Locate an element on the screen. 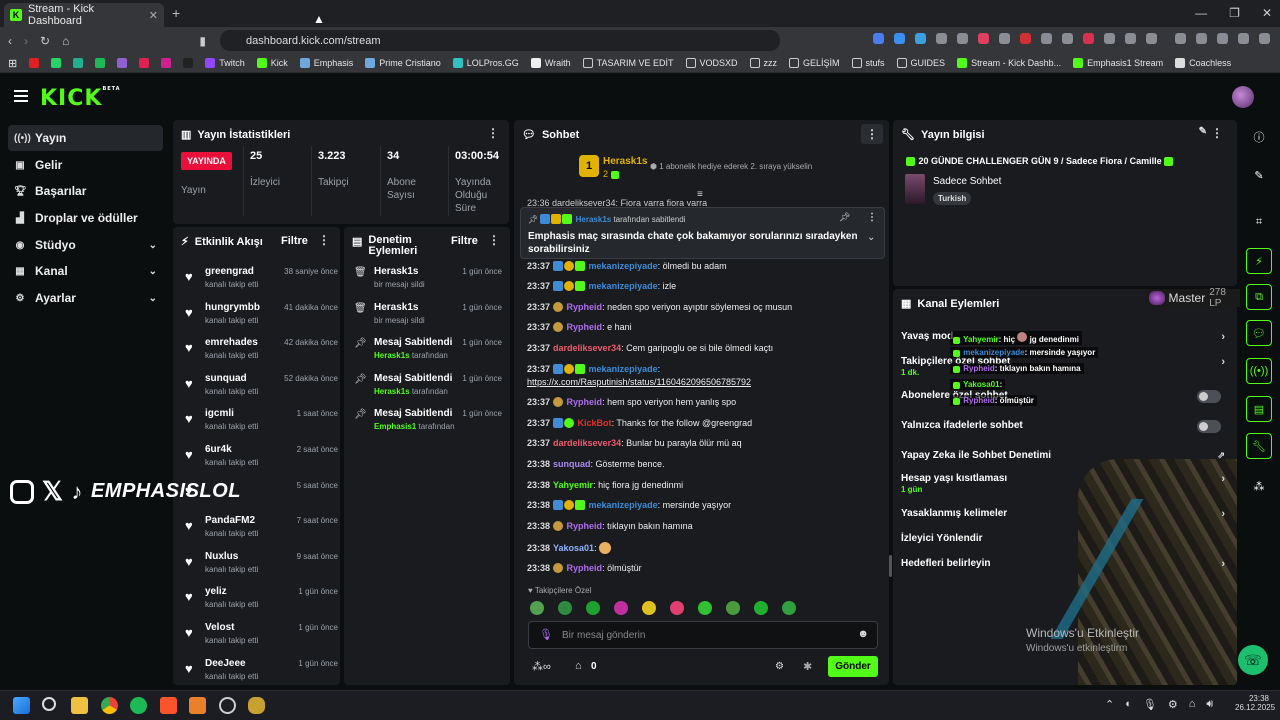 The height and width of the screenshot is (720, 1280). toggle-switch is located at coordinates (1209, 426).